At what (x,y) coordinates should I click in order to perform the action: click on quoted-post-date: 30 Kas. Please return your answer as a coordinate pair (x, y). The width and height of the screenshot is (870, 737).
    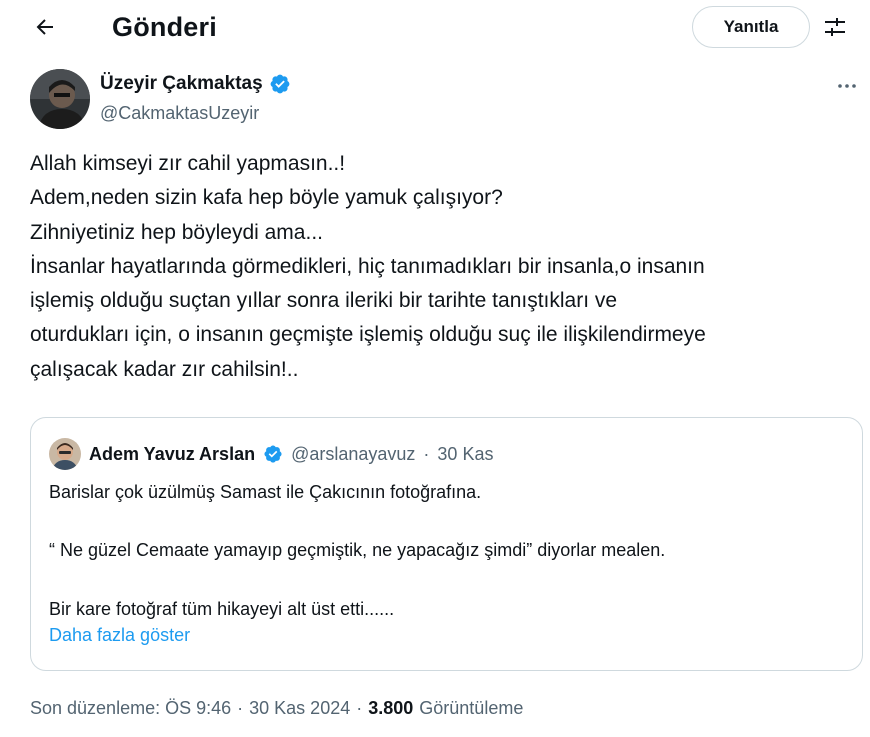
    Looking at the image, I should click on (465, 454).